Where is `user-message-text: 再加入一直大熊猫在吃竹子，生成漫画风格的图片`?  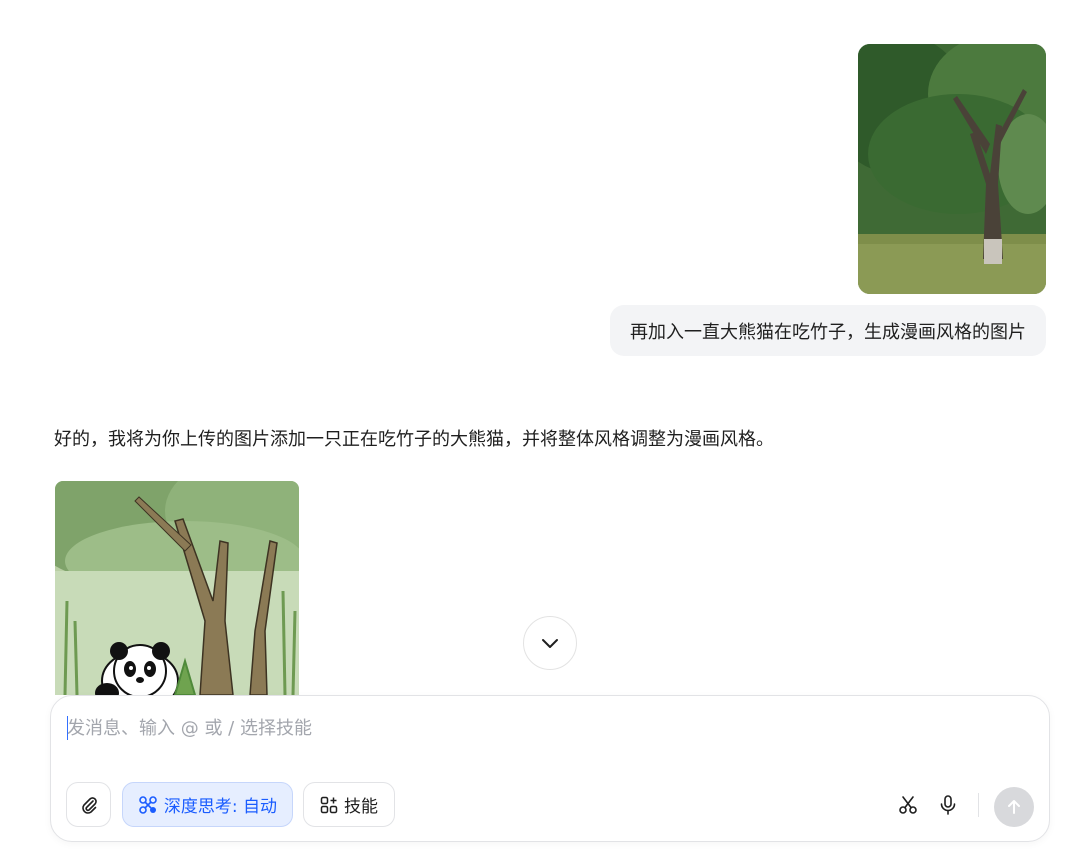
user-message-text: 再加入一直大熊猫在吃竹子，生成漫画风格的图片 is located at coordinates (828, 332).